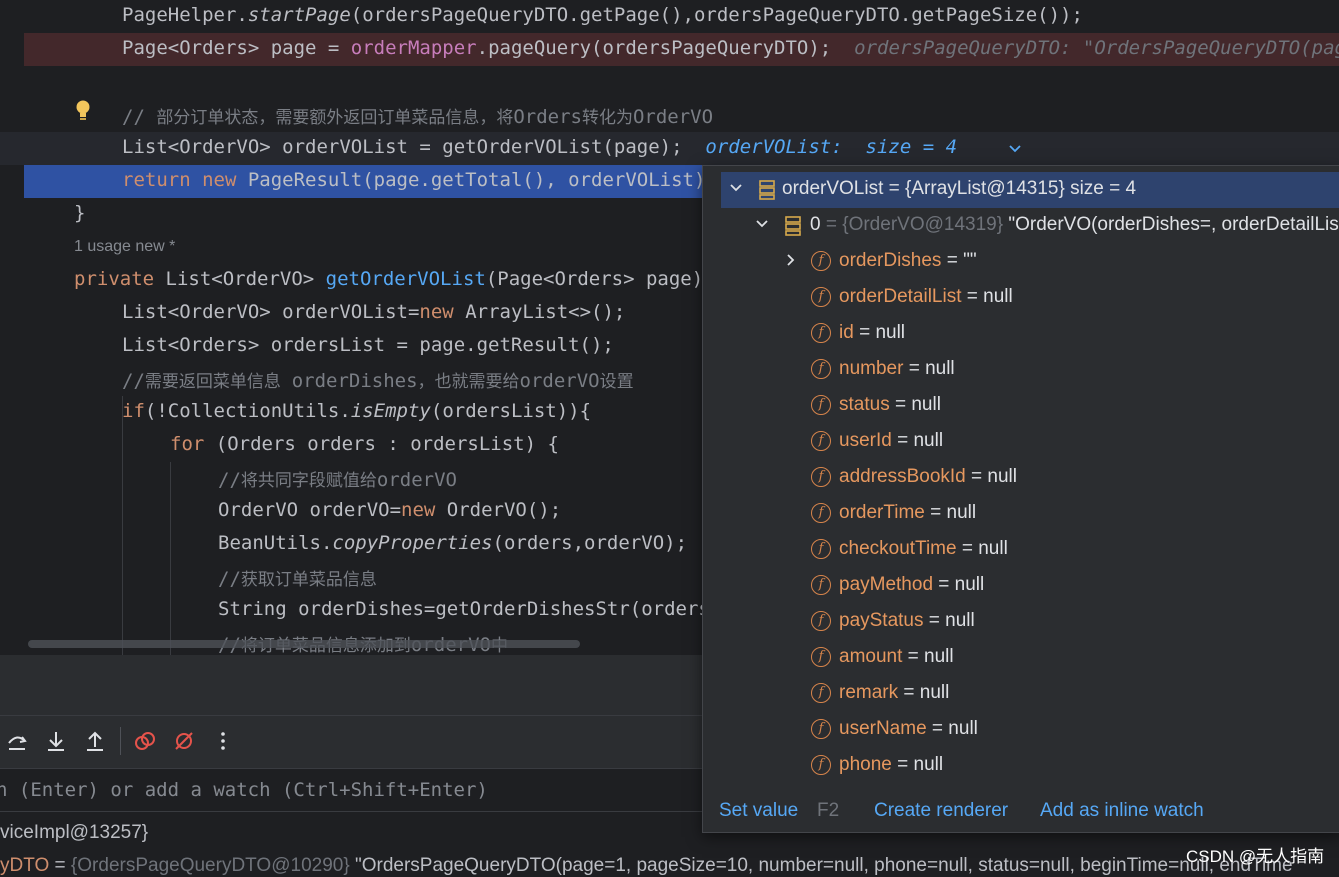 The height and width of the screenshot is (877, 1339). What do you see at coordinates (1021, 550) in the screenshot?
I see `field-row-checkoutTime: f checkoutTime = null` at bounding box center [1021, 550].